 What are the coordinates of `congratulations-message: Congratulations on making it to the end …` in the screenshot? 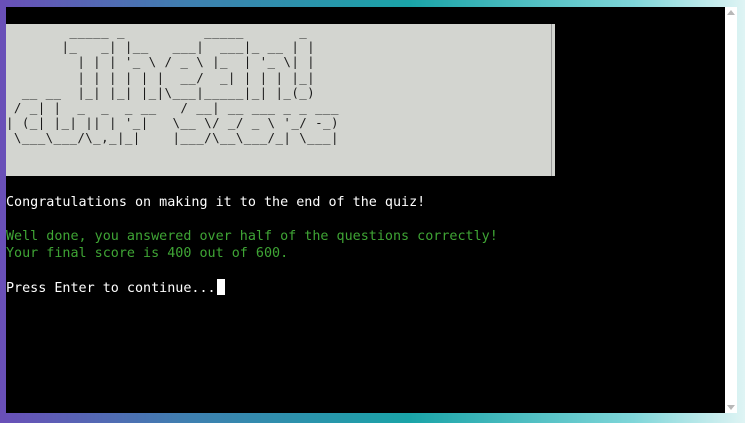 It's located at (216, 202).